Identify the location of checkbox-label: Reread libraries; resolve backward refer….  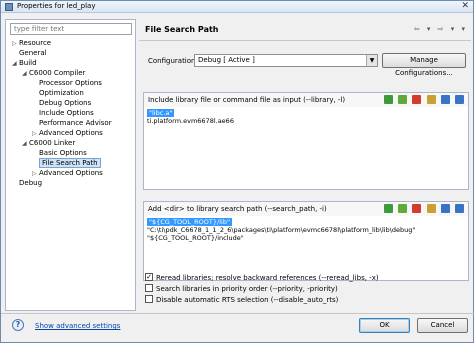
(267, 278).